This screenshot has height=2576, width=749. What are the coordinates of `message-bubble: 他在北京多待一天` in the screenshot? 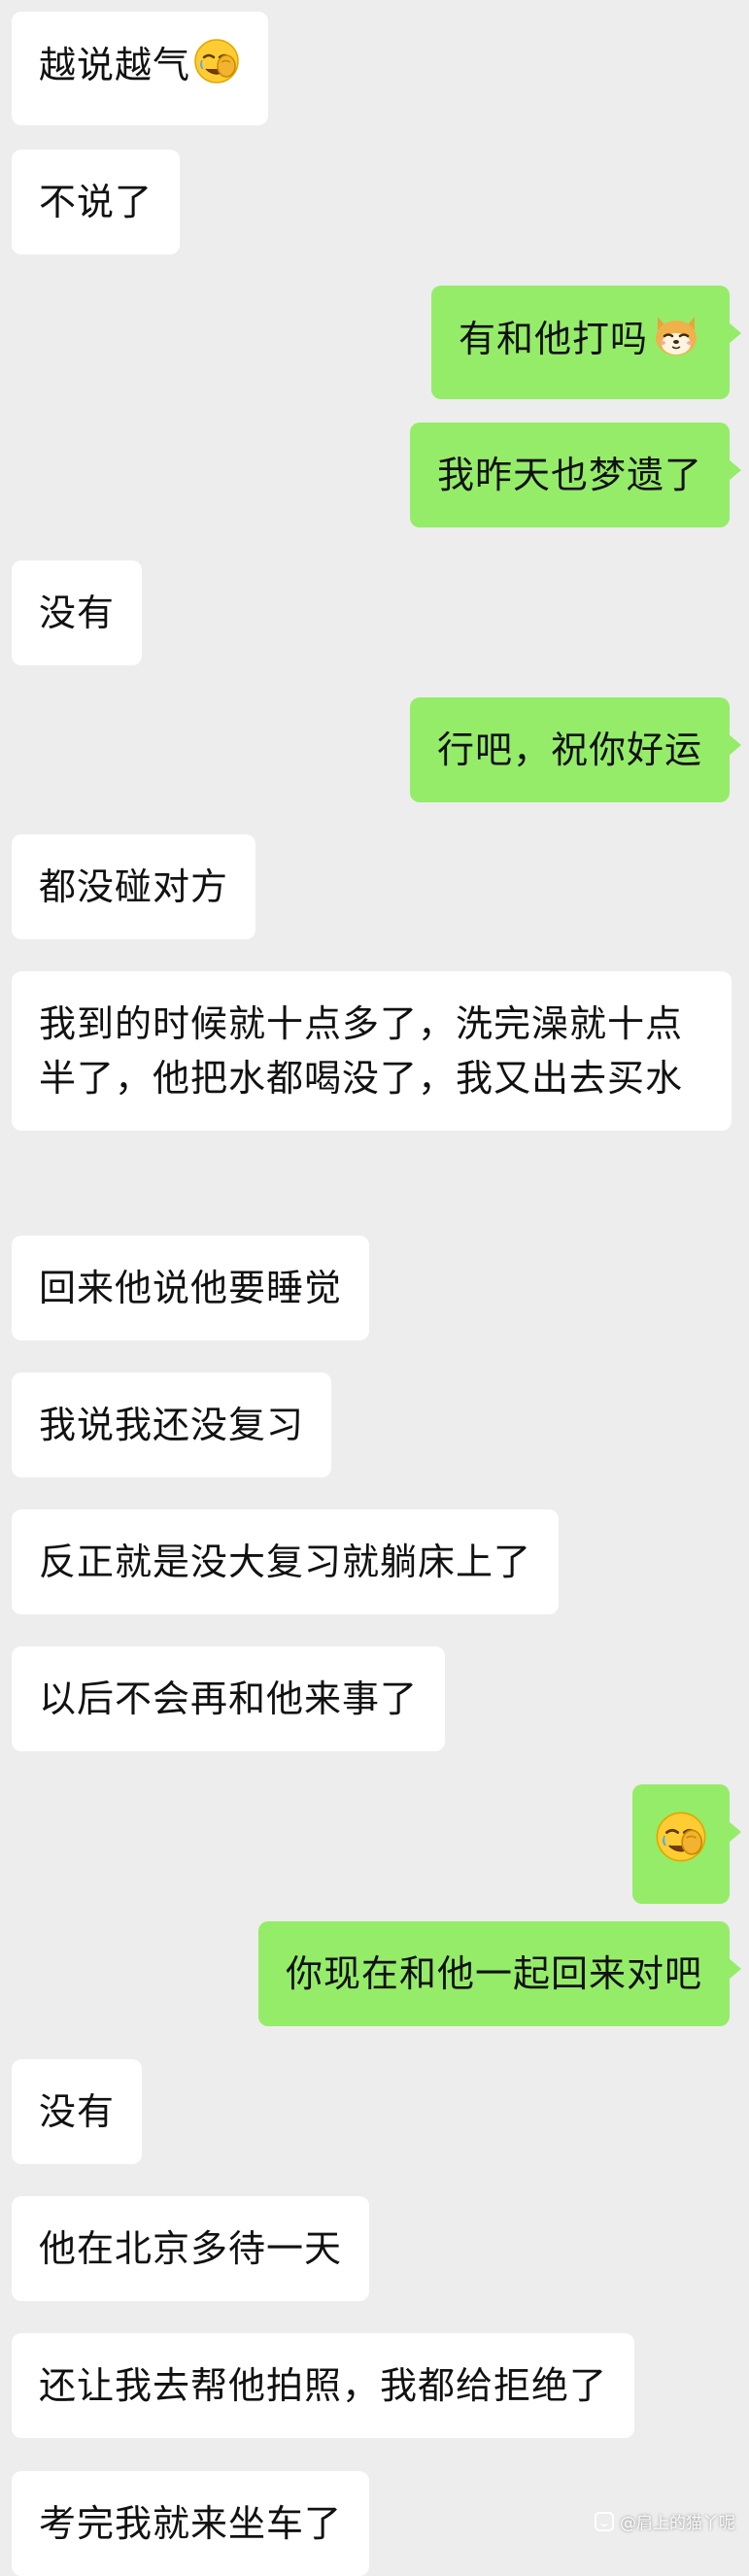 It's located at (191, 2248).